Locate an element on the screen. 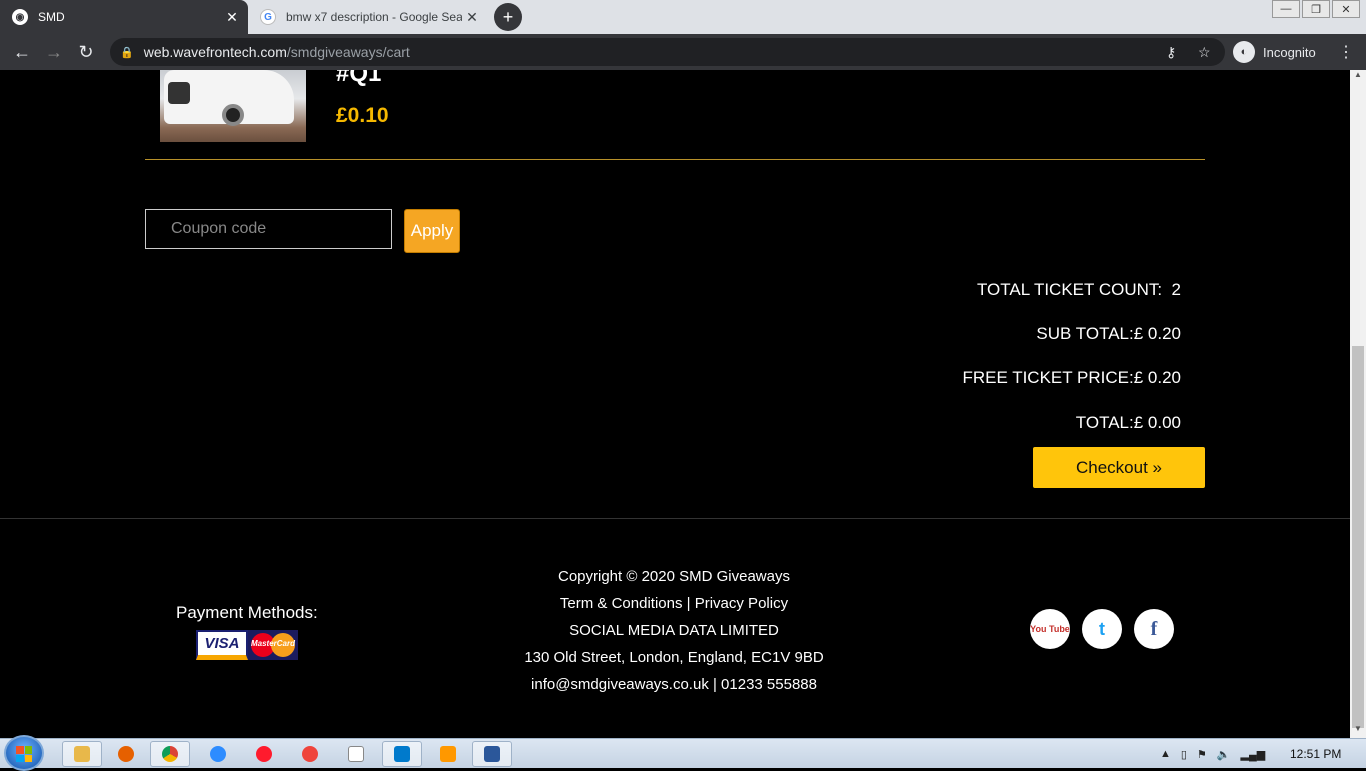 The image size is (1366, 771). new-tab-button: + is located at coordinates (508, 17).